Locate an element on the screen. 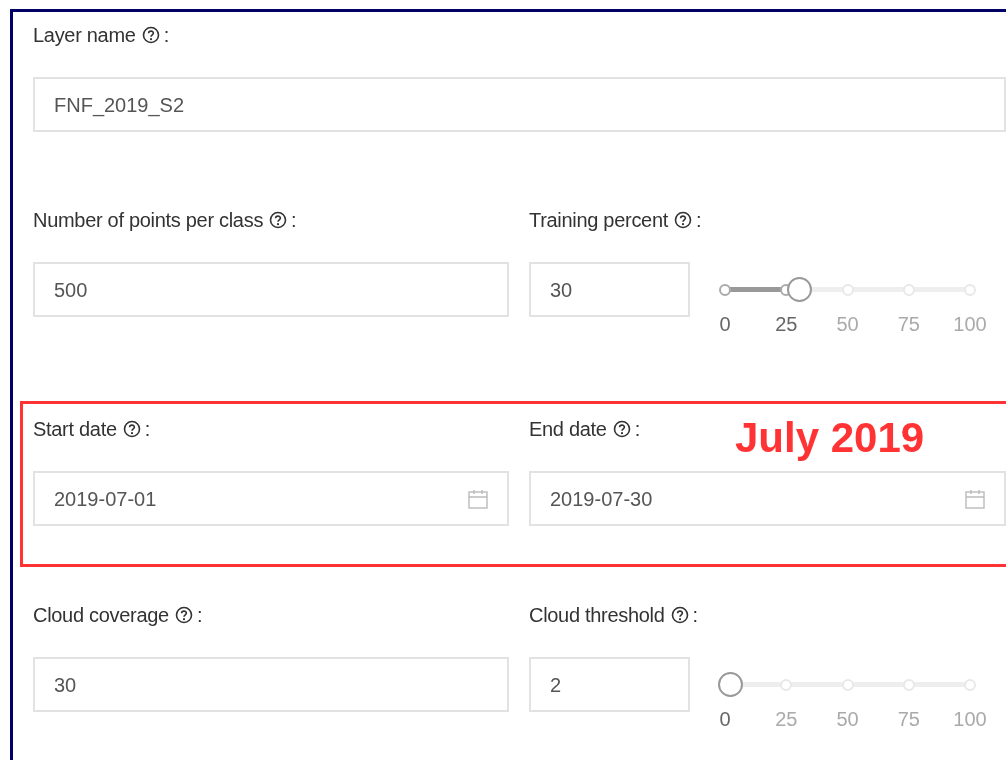 This screenshot has height=760, width=1006. field-label: Cloud threshold is located at coordinates (597, 615).